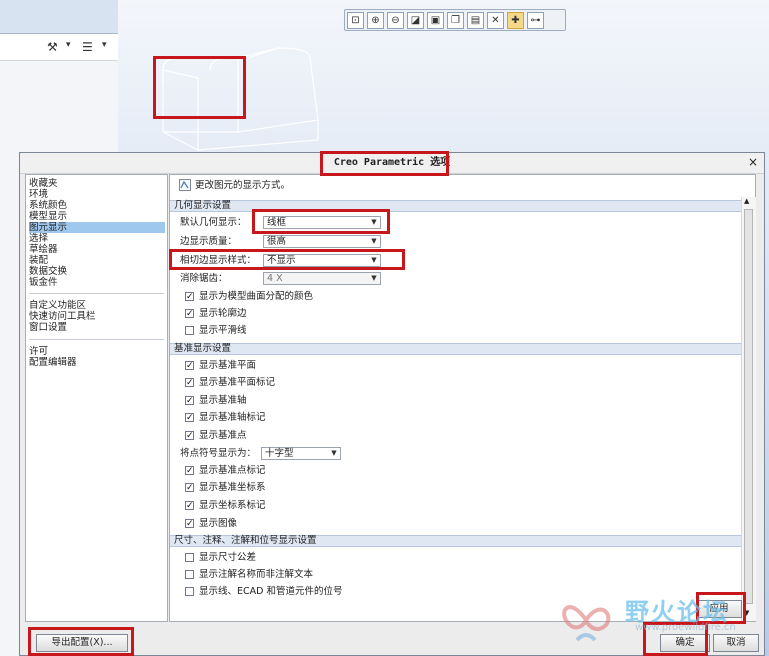  What do you see at coordinates (395, 20) in the screenshot?
I see `zoom-out-icon: ⊖` at bounding box center [395, 20].